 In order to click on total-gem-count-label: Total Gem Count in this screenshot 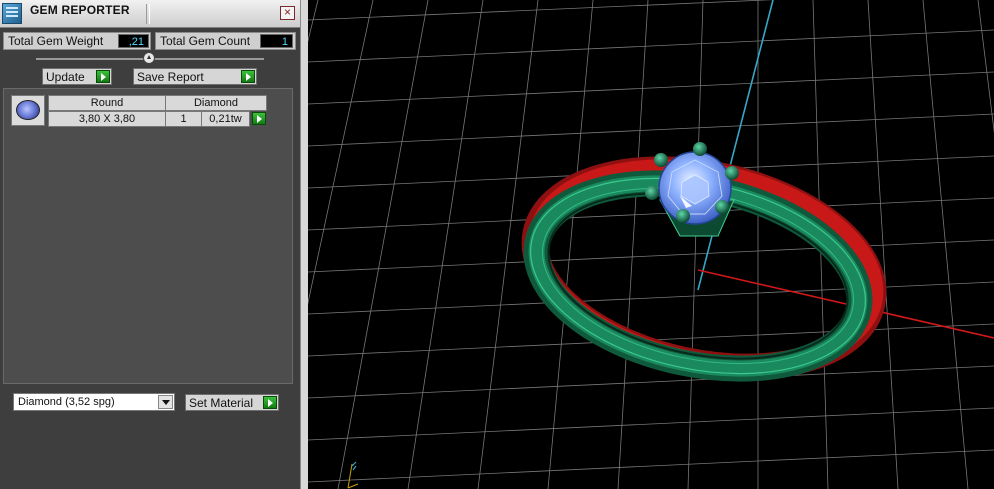, I will do `click(205, 41)`.